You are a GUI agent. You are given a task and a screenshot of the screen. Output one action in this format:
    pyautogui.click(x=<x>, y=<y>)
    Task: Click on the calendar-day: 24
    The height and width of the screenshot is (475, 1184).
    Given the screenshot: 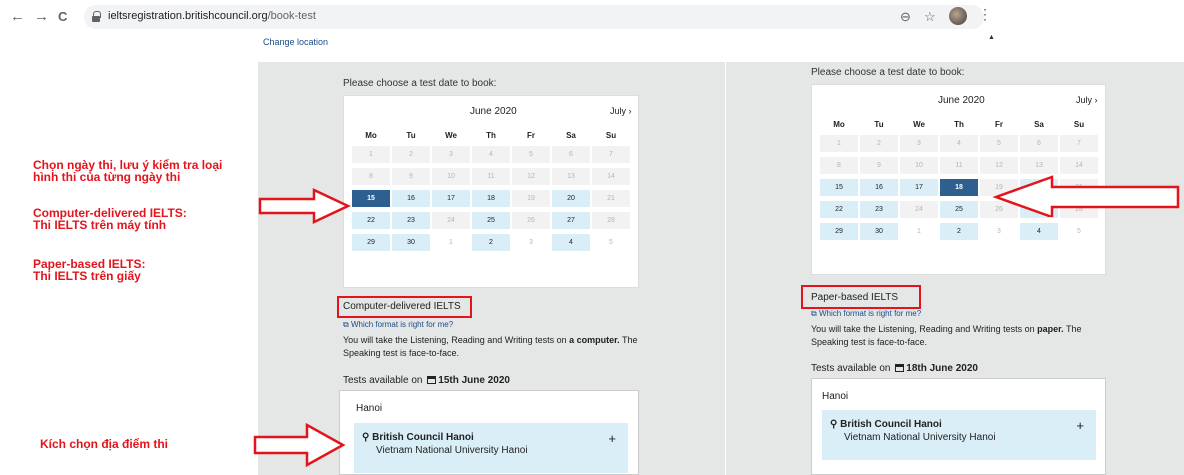 What is the action you would take?
    pyautogui.click(x=919, y=209)
    